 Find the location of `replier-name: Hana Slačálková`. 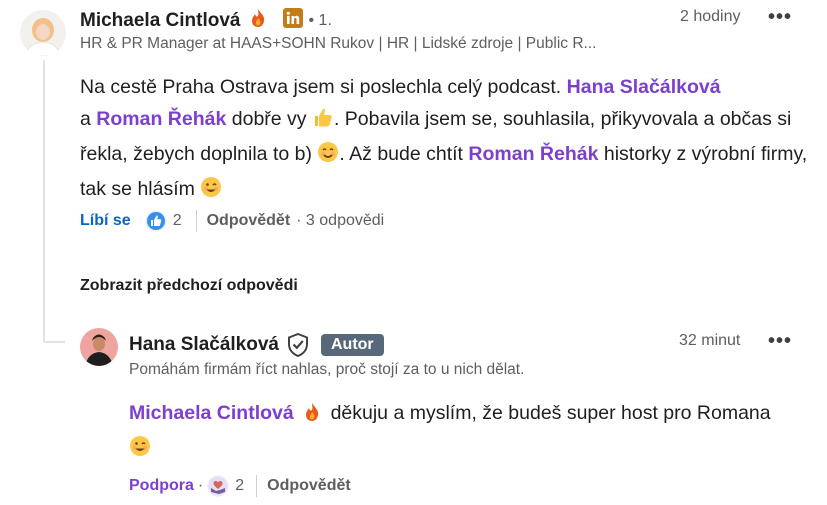

replier-name: Hana Slačálková is located at coordinates (204, 345).